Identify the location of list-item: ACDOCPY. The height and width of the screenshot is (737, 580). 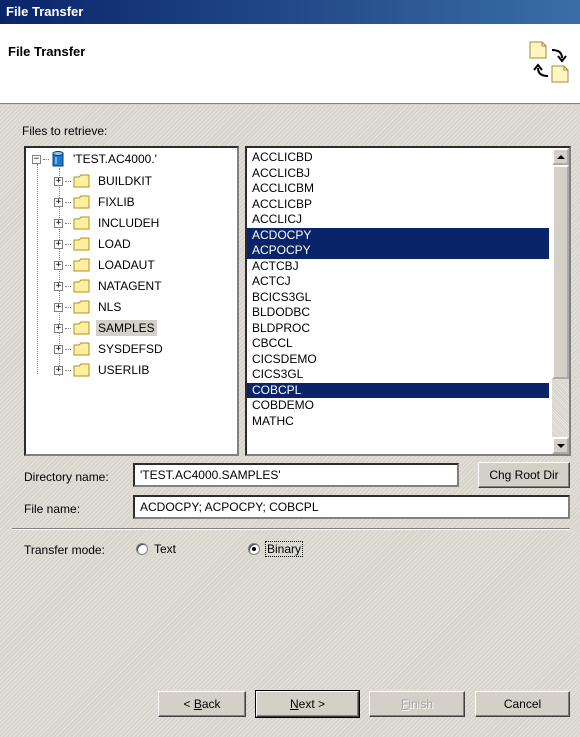
(398, 235).